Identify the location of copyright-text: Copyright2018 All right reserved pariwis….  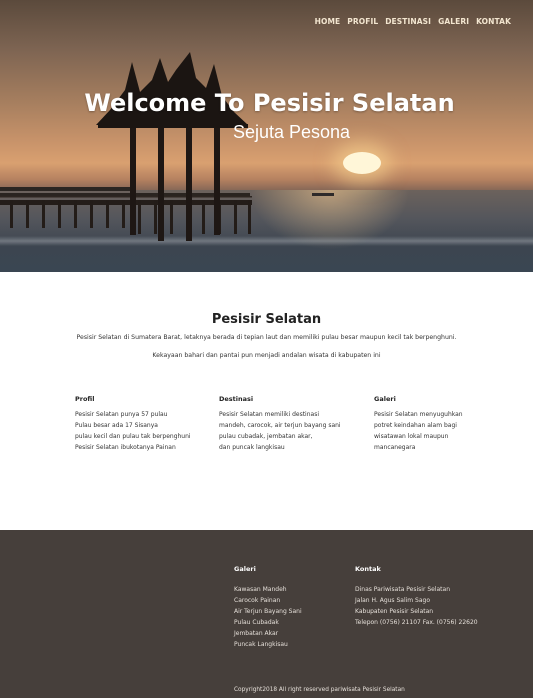
(319, 690).